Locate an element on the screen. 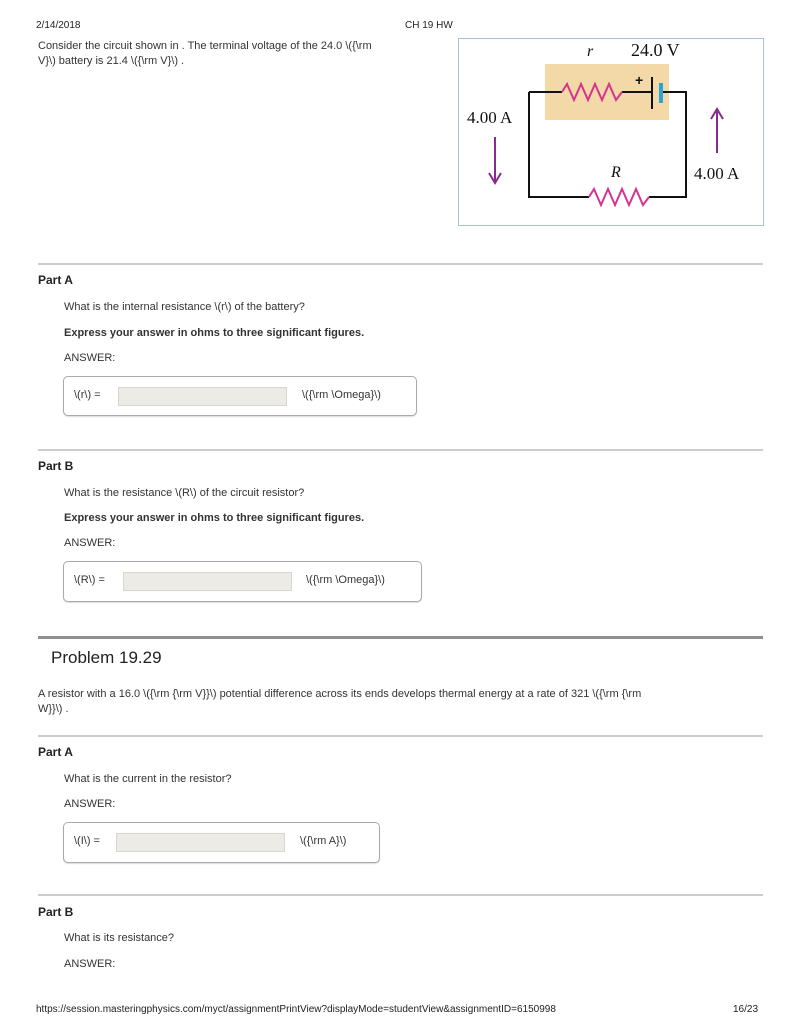 Image resolution: width=800 pixels, height=1035 pixels. intro-line-2: V}\) battery is 21.4 \({\rm V}\) . is located at coordinates (111, 61).